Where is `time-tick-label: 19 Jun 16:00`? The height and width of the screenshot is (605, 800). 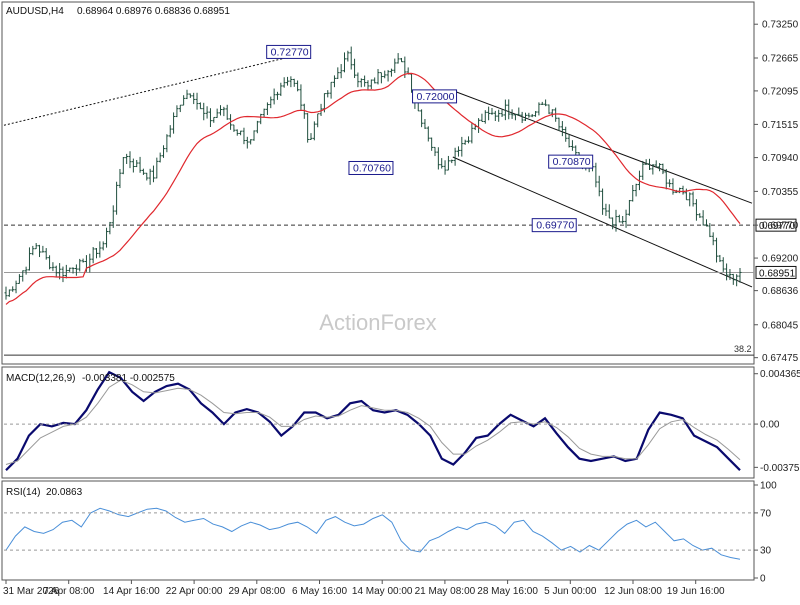 time-tick-label: 19 Jun 16:00 is located at coordinates (696, 591).